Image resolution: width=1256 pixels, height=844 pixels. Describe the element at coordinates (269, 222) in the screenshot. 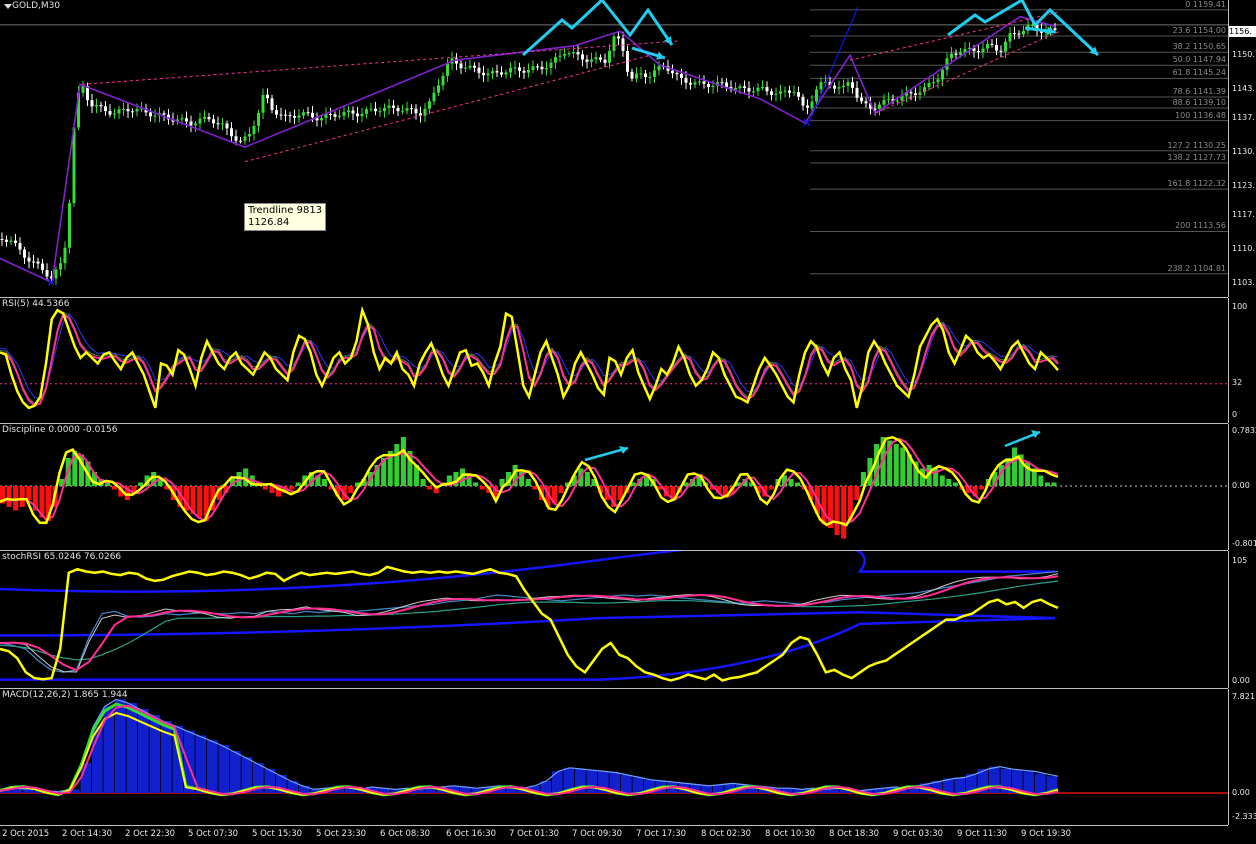

I see `tooltip-line2: 1126.84` at that location.